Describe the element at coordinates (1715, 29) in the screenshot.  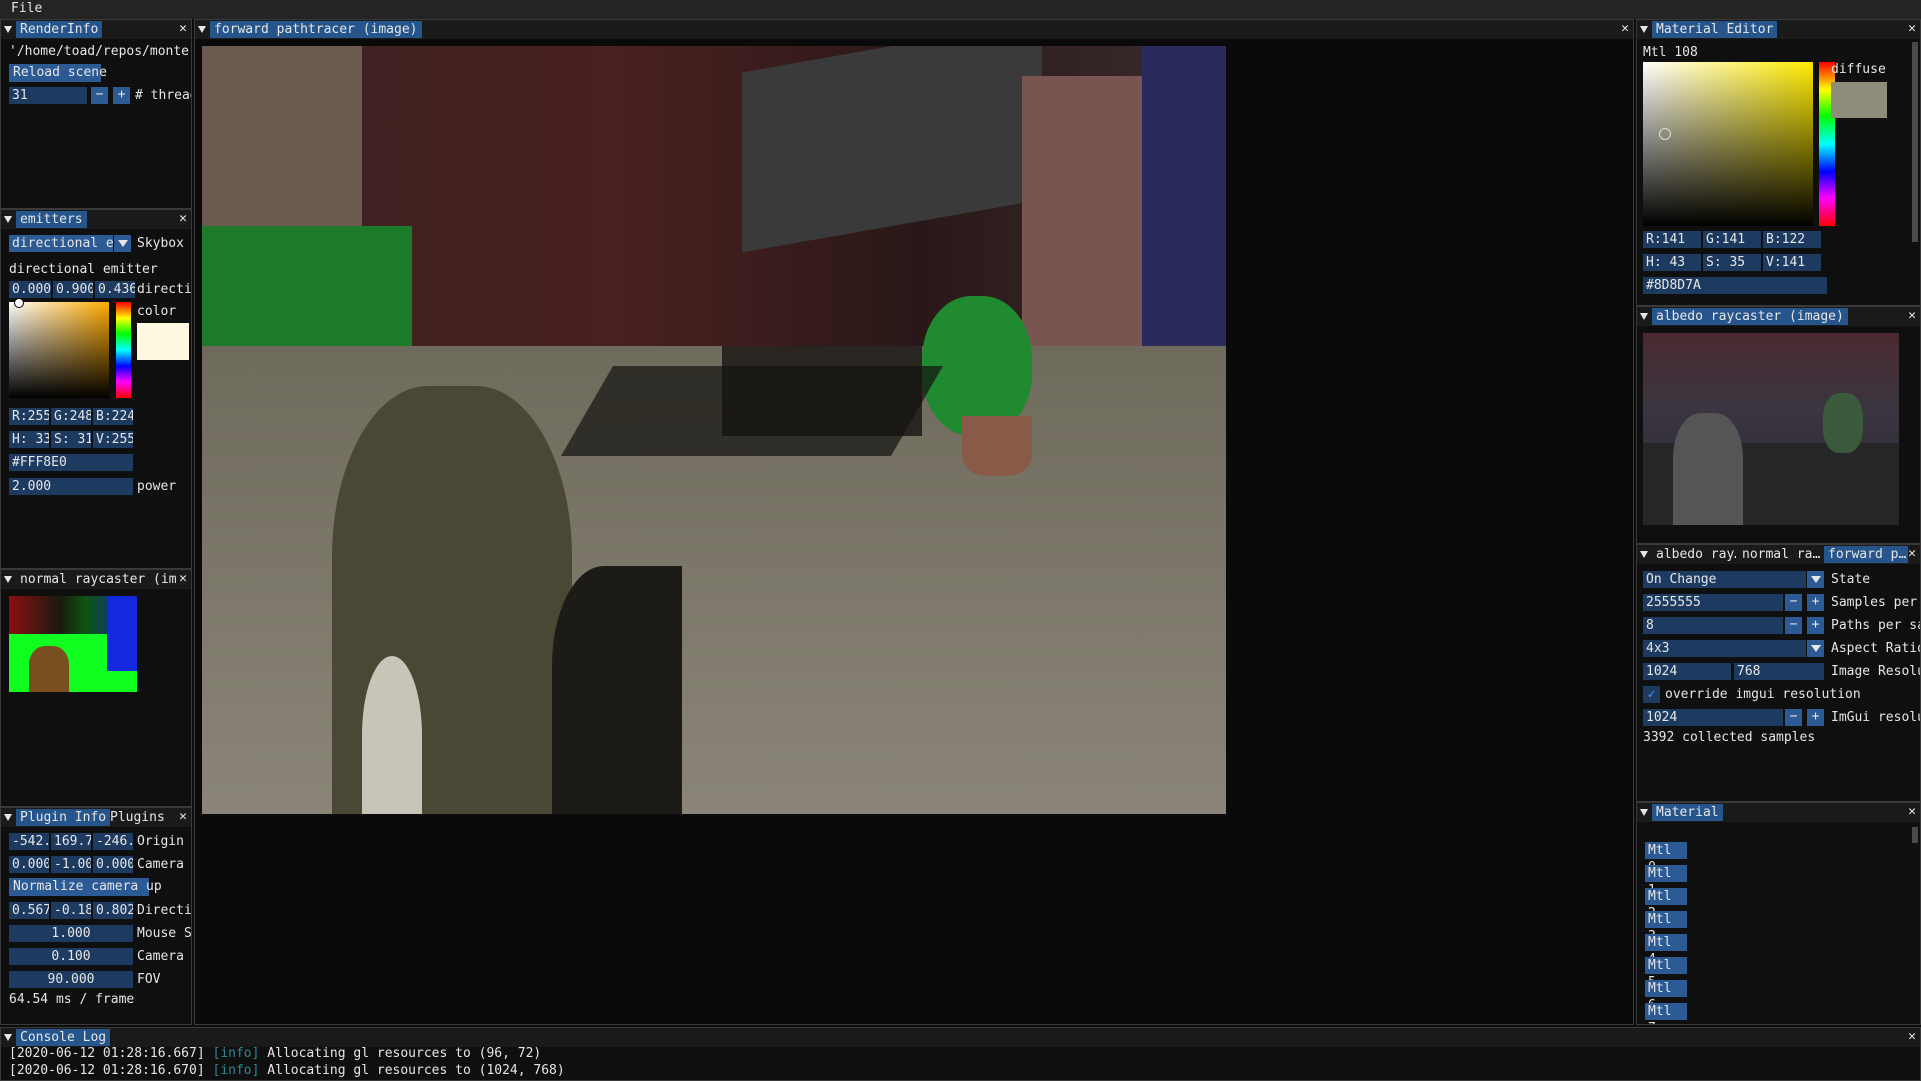
I see `tab-material-editor: Material Editor` at that location.